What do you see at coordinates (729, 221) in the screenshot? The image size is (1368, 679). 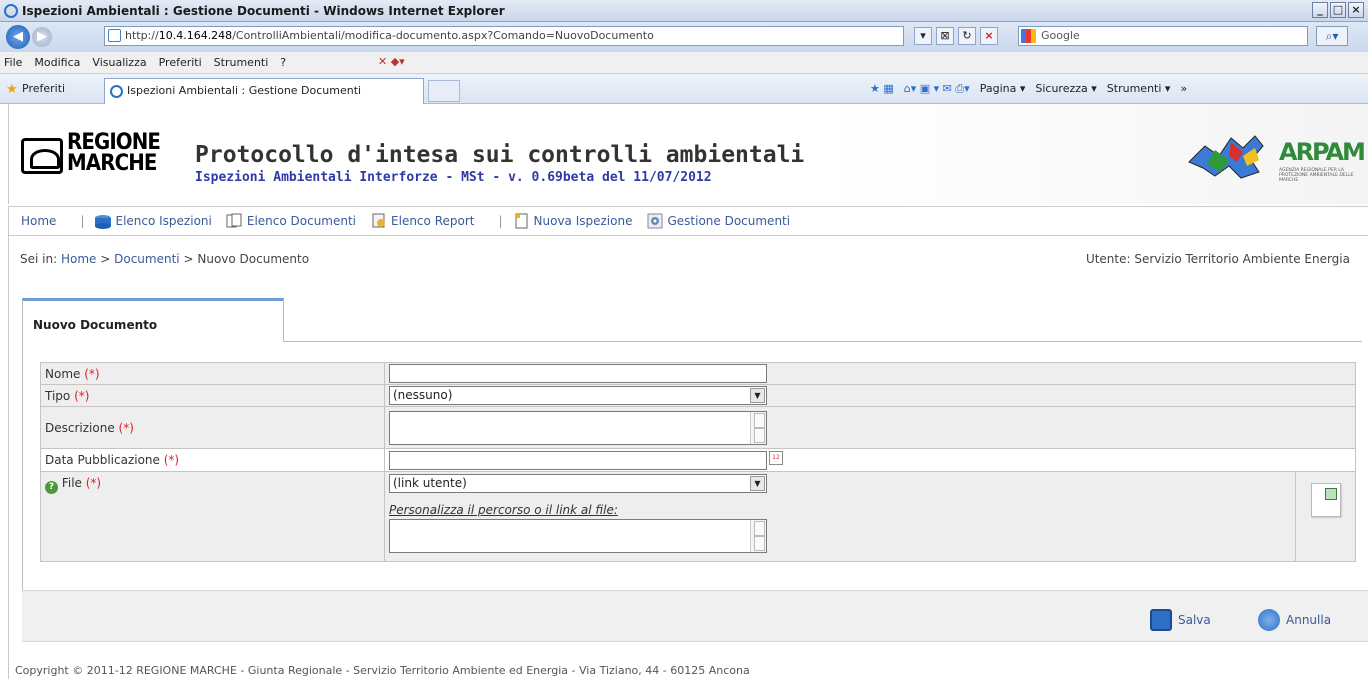 I see `nav-gestione-documenti-label: Gestione Documenti` at bounding box center [729, 221].